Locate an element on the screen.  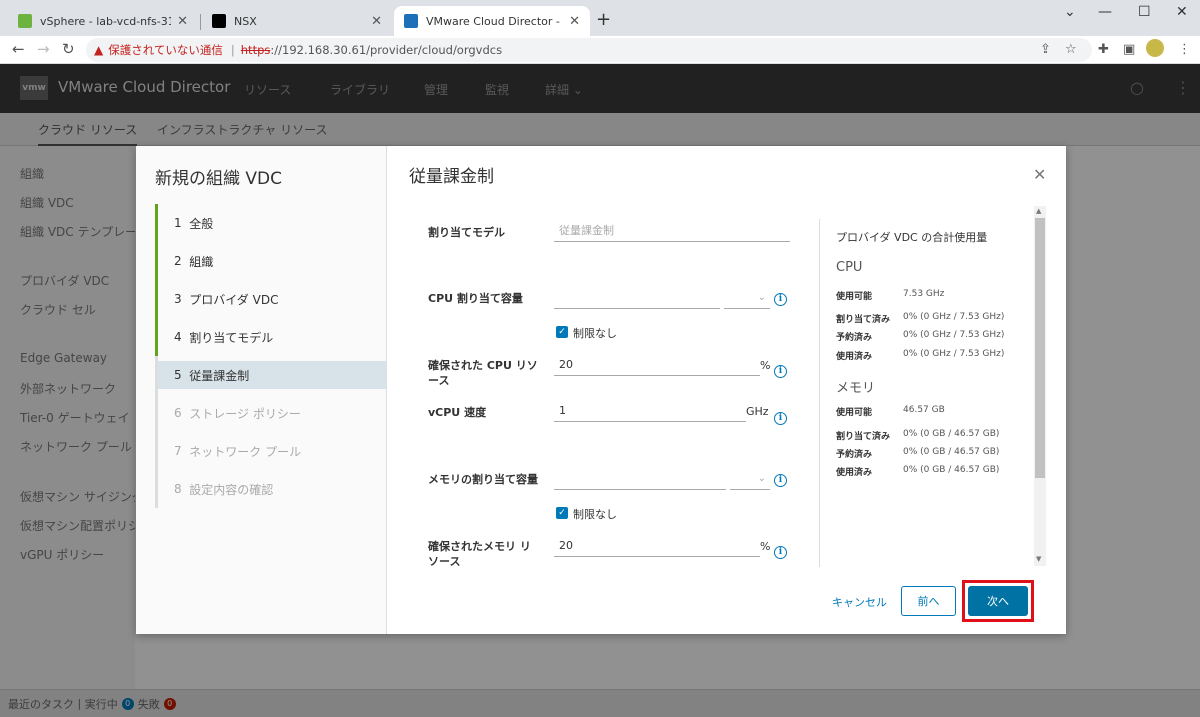
memory-allocation-label: メモリの割り当て容量 is located at coordinates (483, 479).